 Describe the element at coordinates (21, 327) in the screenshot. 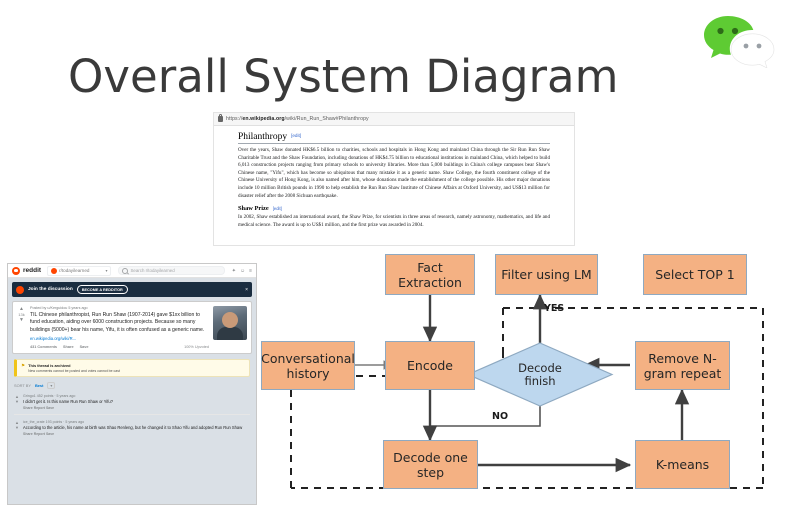

I see `vote-column: ▲ 13k ▼` at that location.